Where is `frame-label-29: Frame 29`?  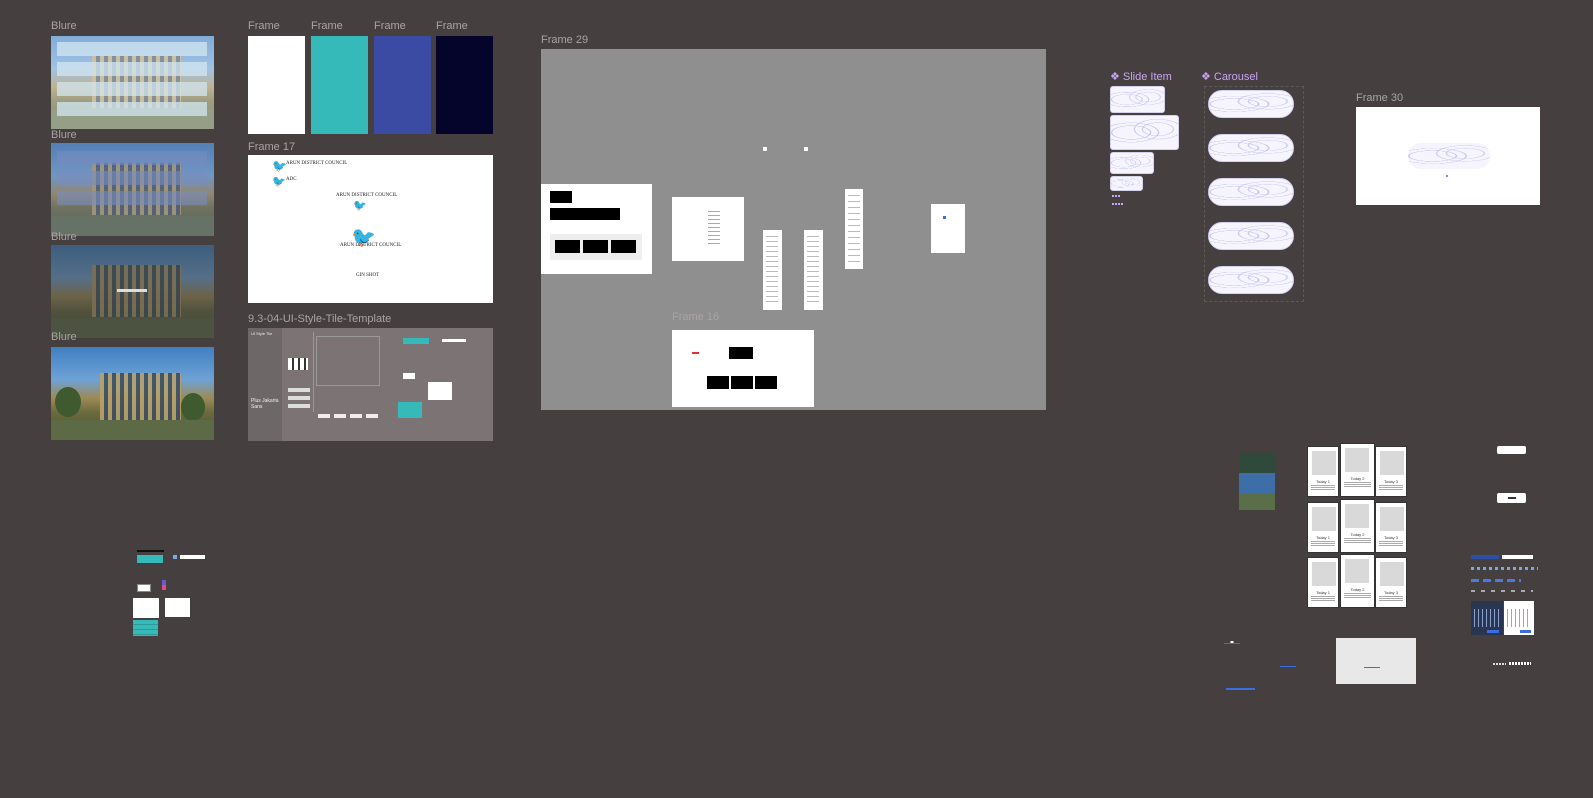 frame-label-29: Frame 29 is located at coordinates (564, 40).